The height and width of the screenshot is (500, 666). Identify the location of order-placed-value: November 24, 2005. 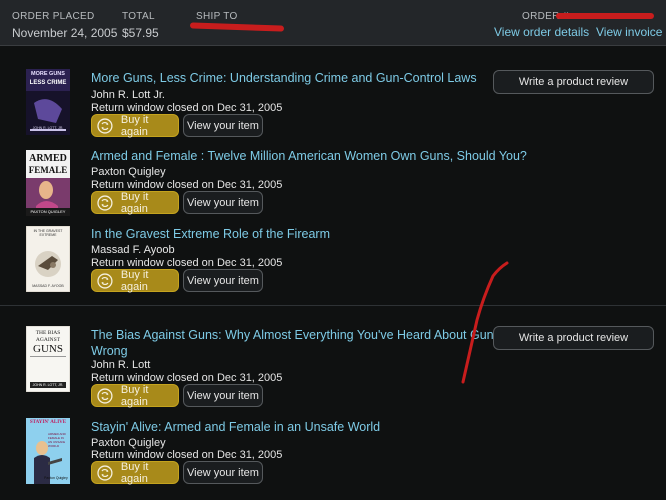
(65, 33).